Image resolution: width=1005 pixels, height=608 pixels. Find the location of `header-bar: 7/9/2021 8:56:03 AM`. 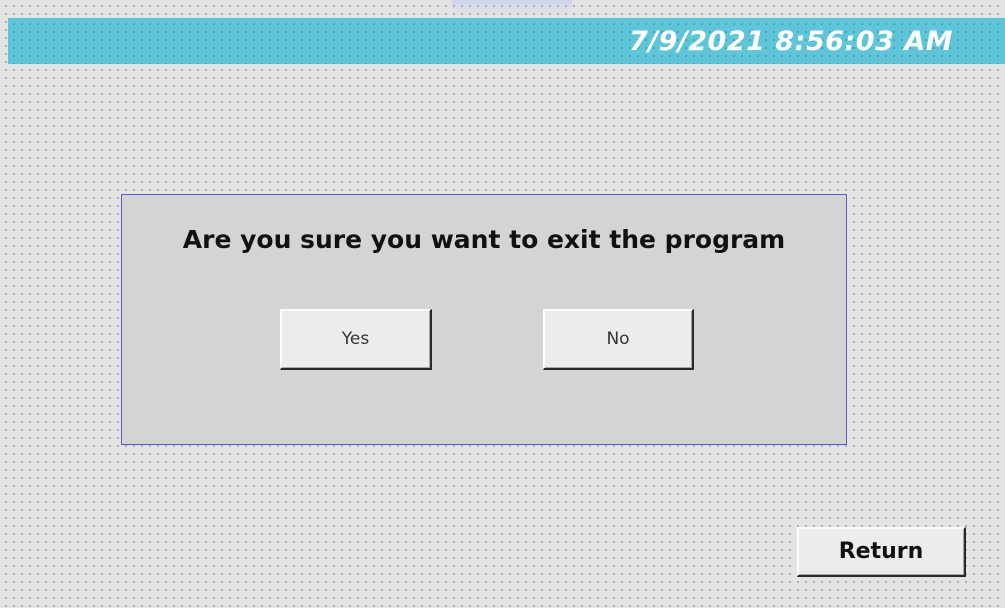

header-bar: 7/9/2021 8:56:03 AM is located at coordinates (506, 41).